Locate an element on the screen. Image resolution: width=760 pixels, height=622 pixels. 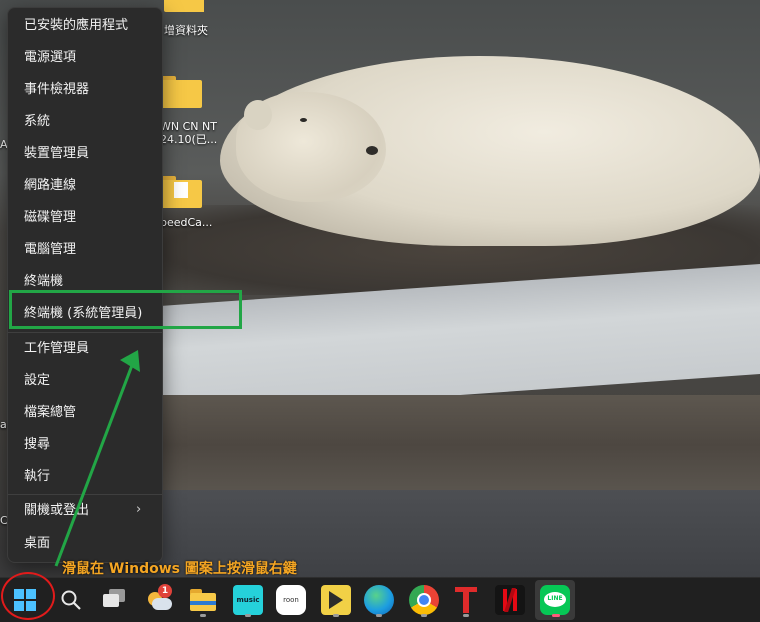
typora-icon is located at coordinates (466, 600).